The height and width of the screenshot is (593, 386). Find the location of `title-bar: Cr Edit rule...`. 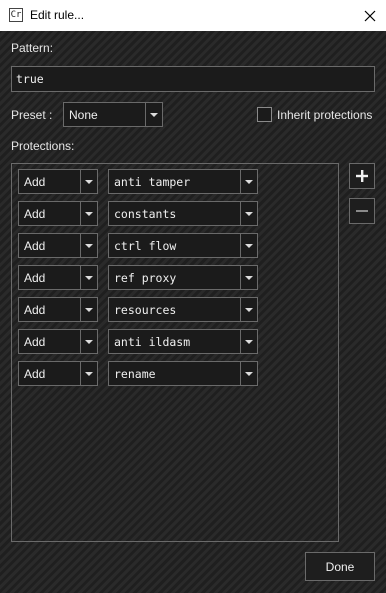

title-bar: Cr Edit rule... is located at coordinates (193, 15).